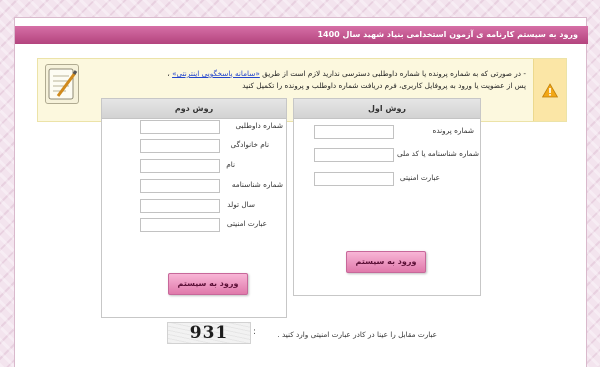 The width and height of the screenshot is (600, 367). Describe the element at coordinates (180, 186) in the screenshot. I see `id-number-input` at that location.